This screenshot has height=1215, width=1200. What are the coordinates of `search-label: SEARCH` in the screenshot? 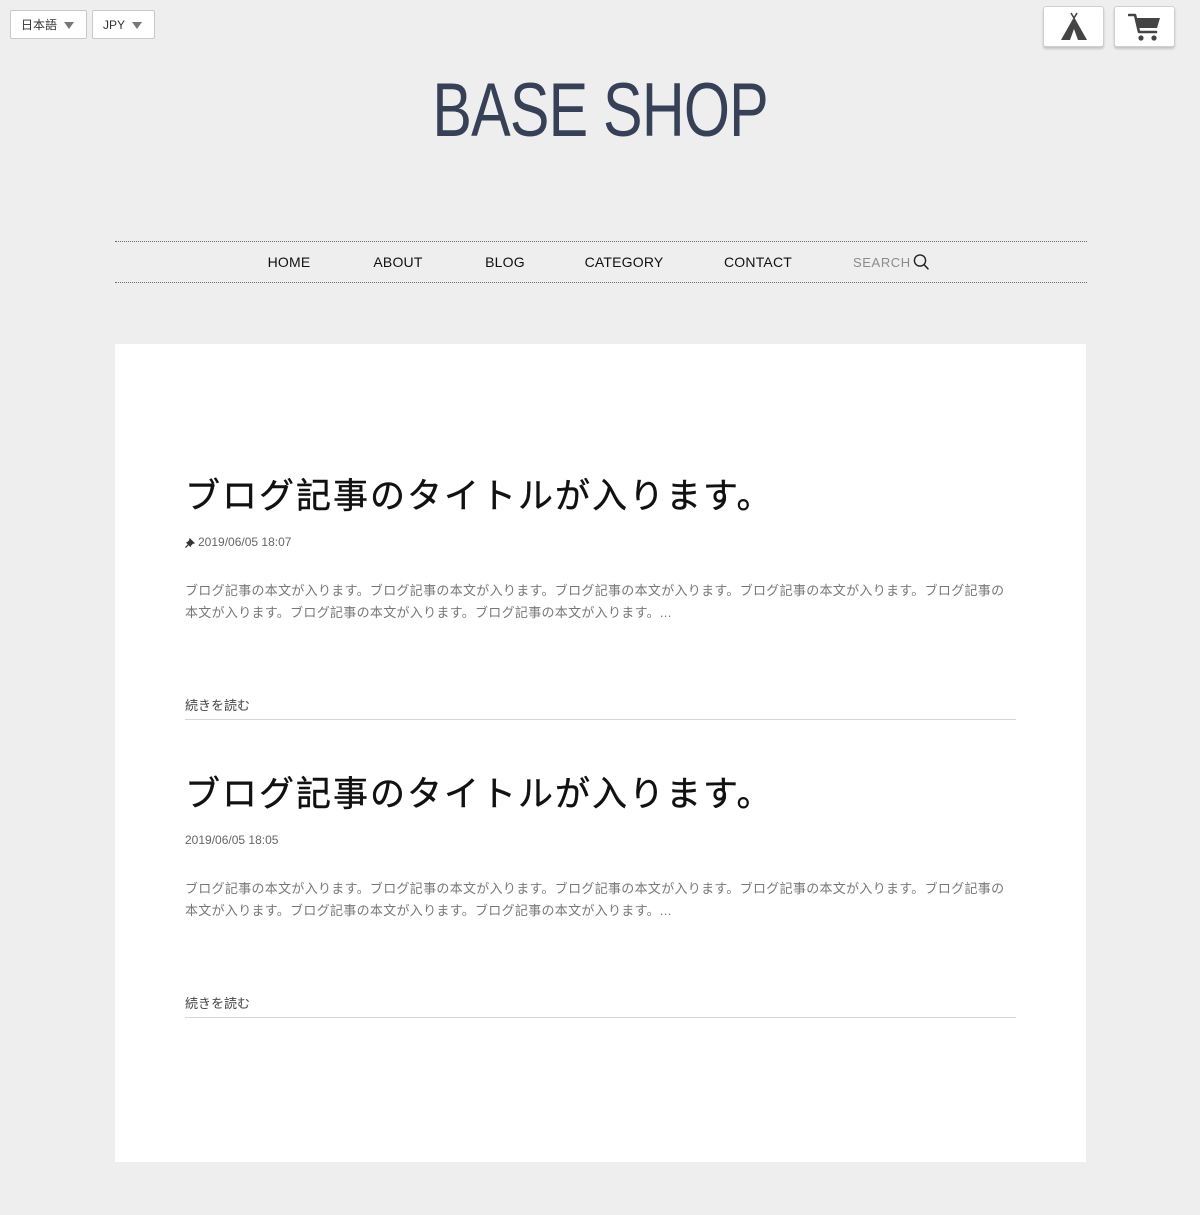 It's located at (882, 262).